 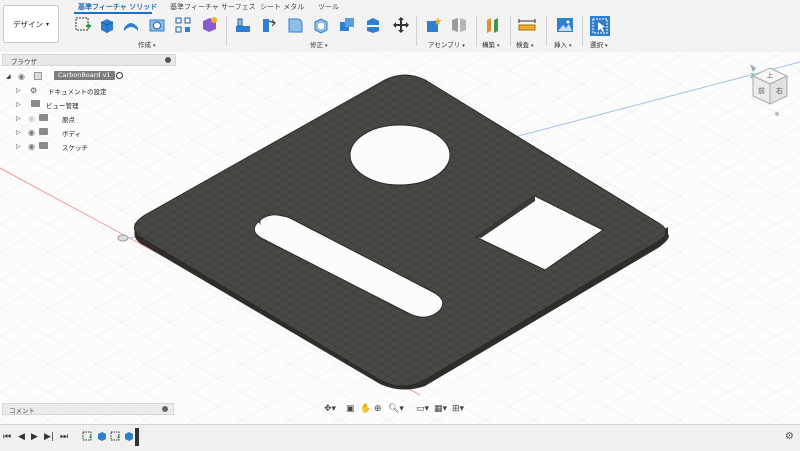 What do you see at coordinates (75, 148) in the screenshot?
I see `browser-item-label: スケッチ` at bounding box center [75, 148].